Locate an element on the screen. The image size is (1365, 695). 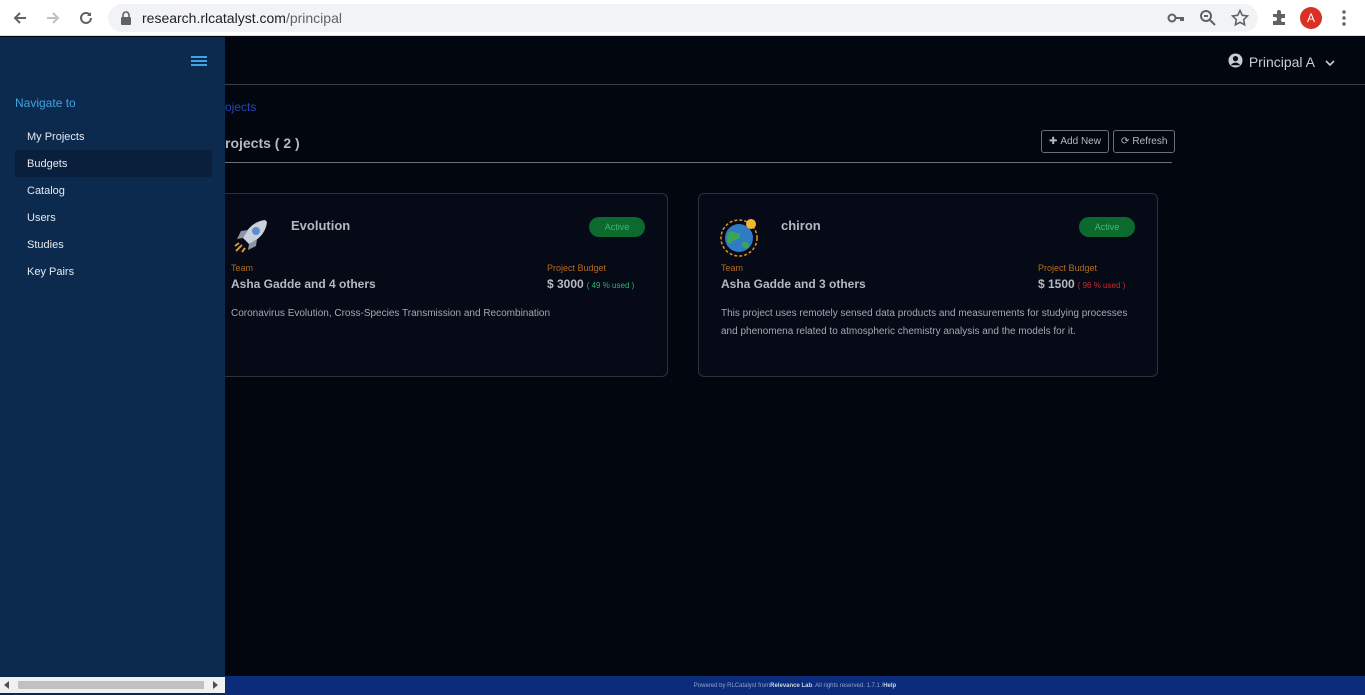
sidebar-item-my-projects: My Projects is located at coordinates (113, 136).